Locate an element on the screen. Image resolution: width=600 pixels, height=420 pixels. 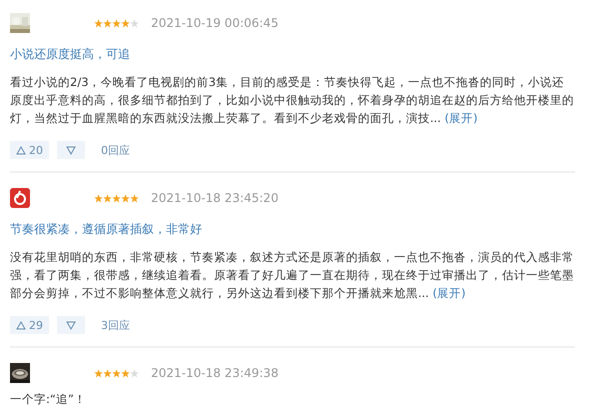
review-title: 节奏很紧凑，遵循原著插叙，非常好 is located at coordinates (292, 229).